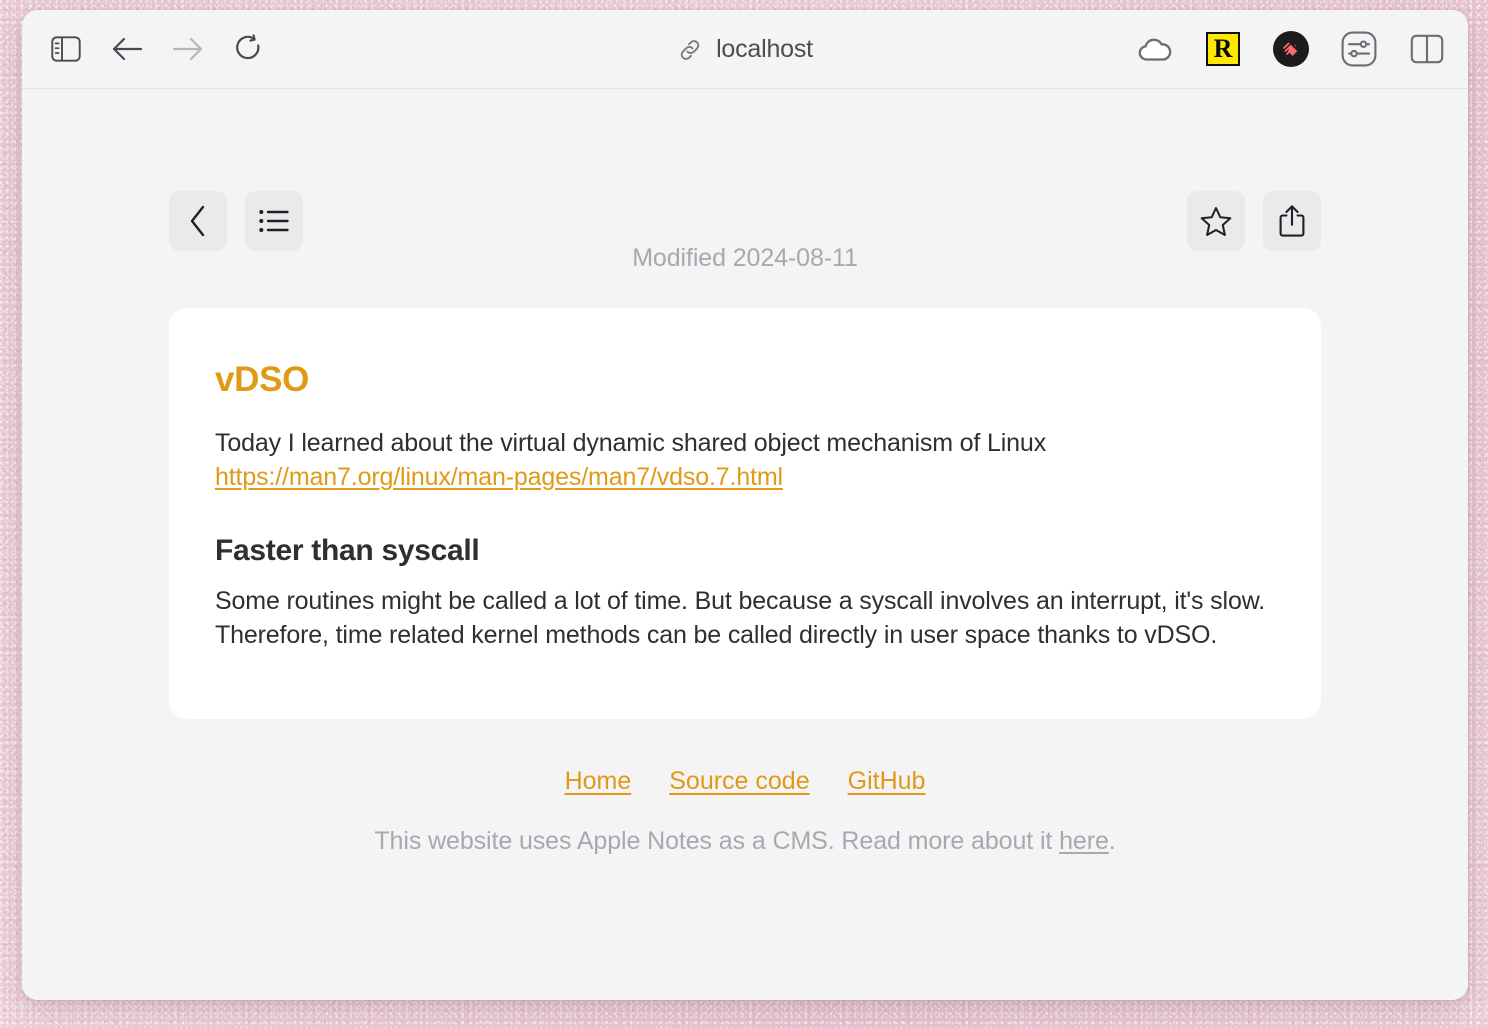  I want to click on forward-button, so click(188, 49).